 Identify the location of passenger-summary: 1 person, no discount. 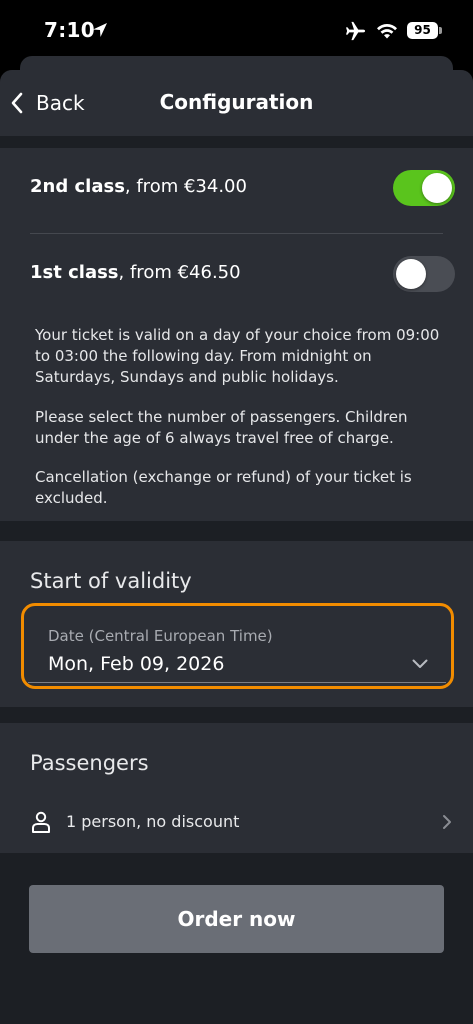
(153, 821).